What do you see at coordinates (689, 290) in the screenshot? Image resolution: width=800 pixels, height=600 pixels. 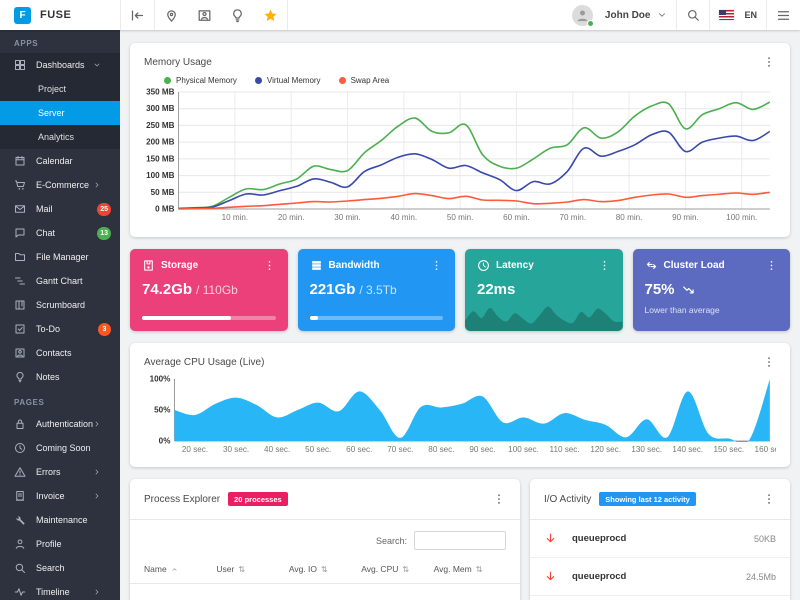 I see `trending-down-icon` at bounding box center [689, 290].